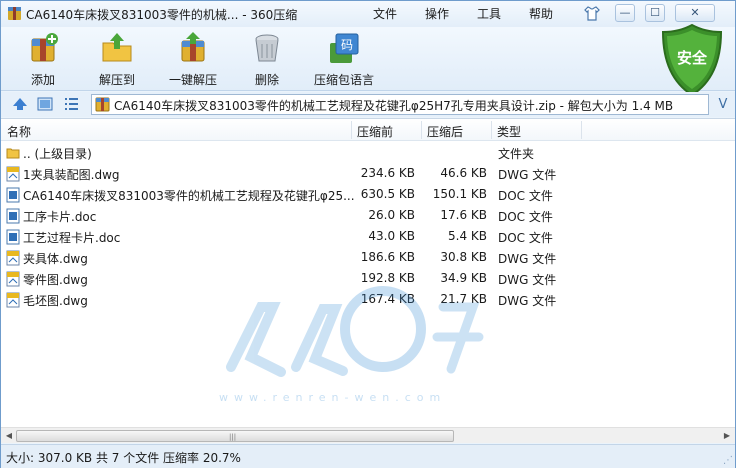 The image size is (736, 468). I want to click on list-item: .. (上级目录) 文件夹, so click(368, 152).